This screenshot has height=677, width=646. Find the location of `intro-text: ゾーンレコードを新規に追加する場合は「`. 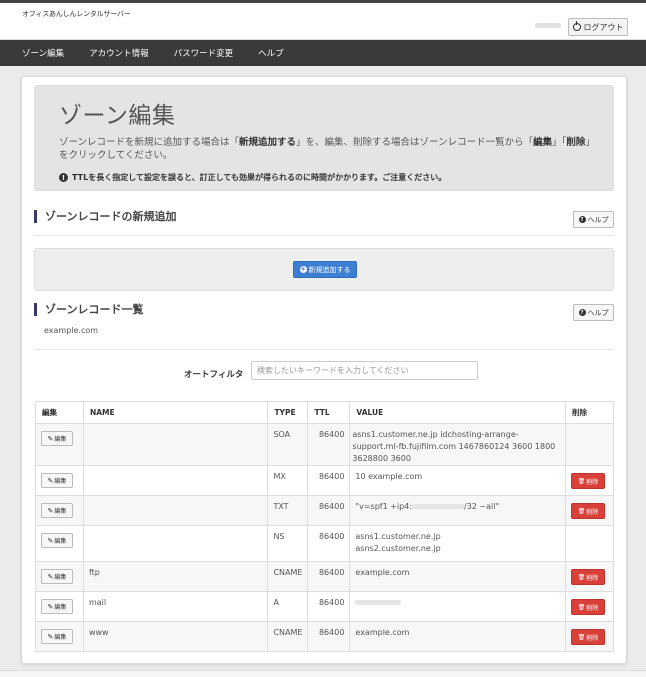

intro-text: ゾーンレコードを新規に追加する場合は「 is located at coordinates (149, 142).